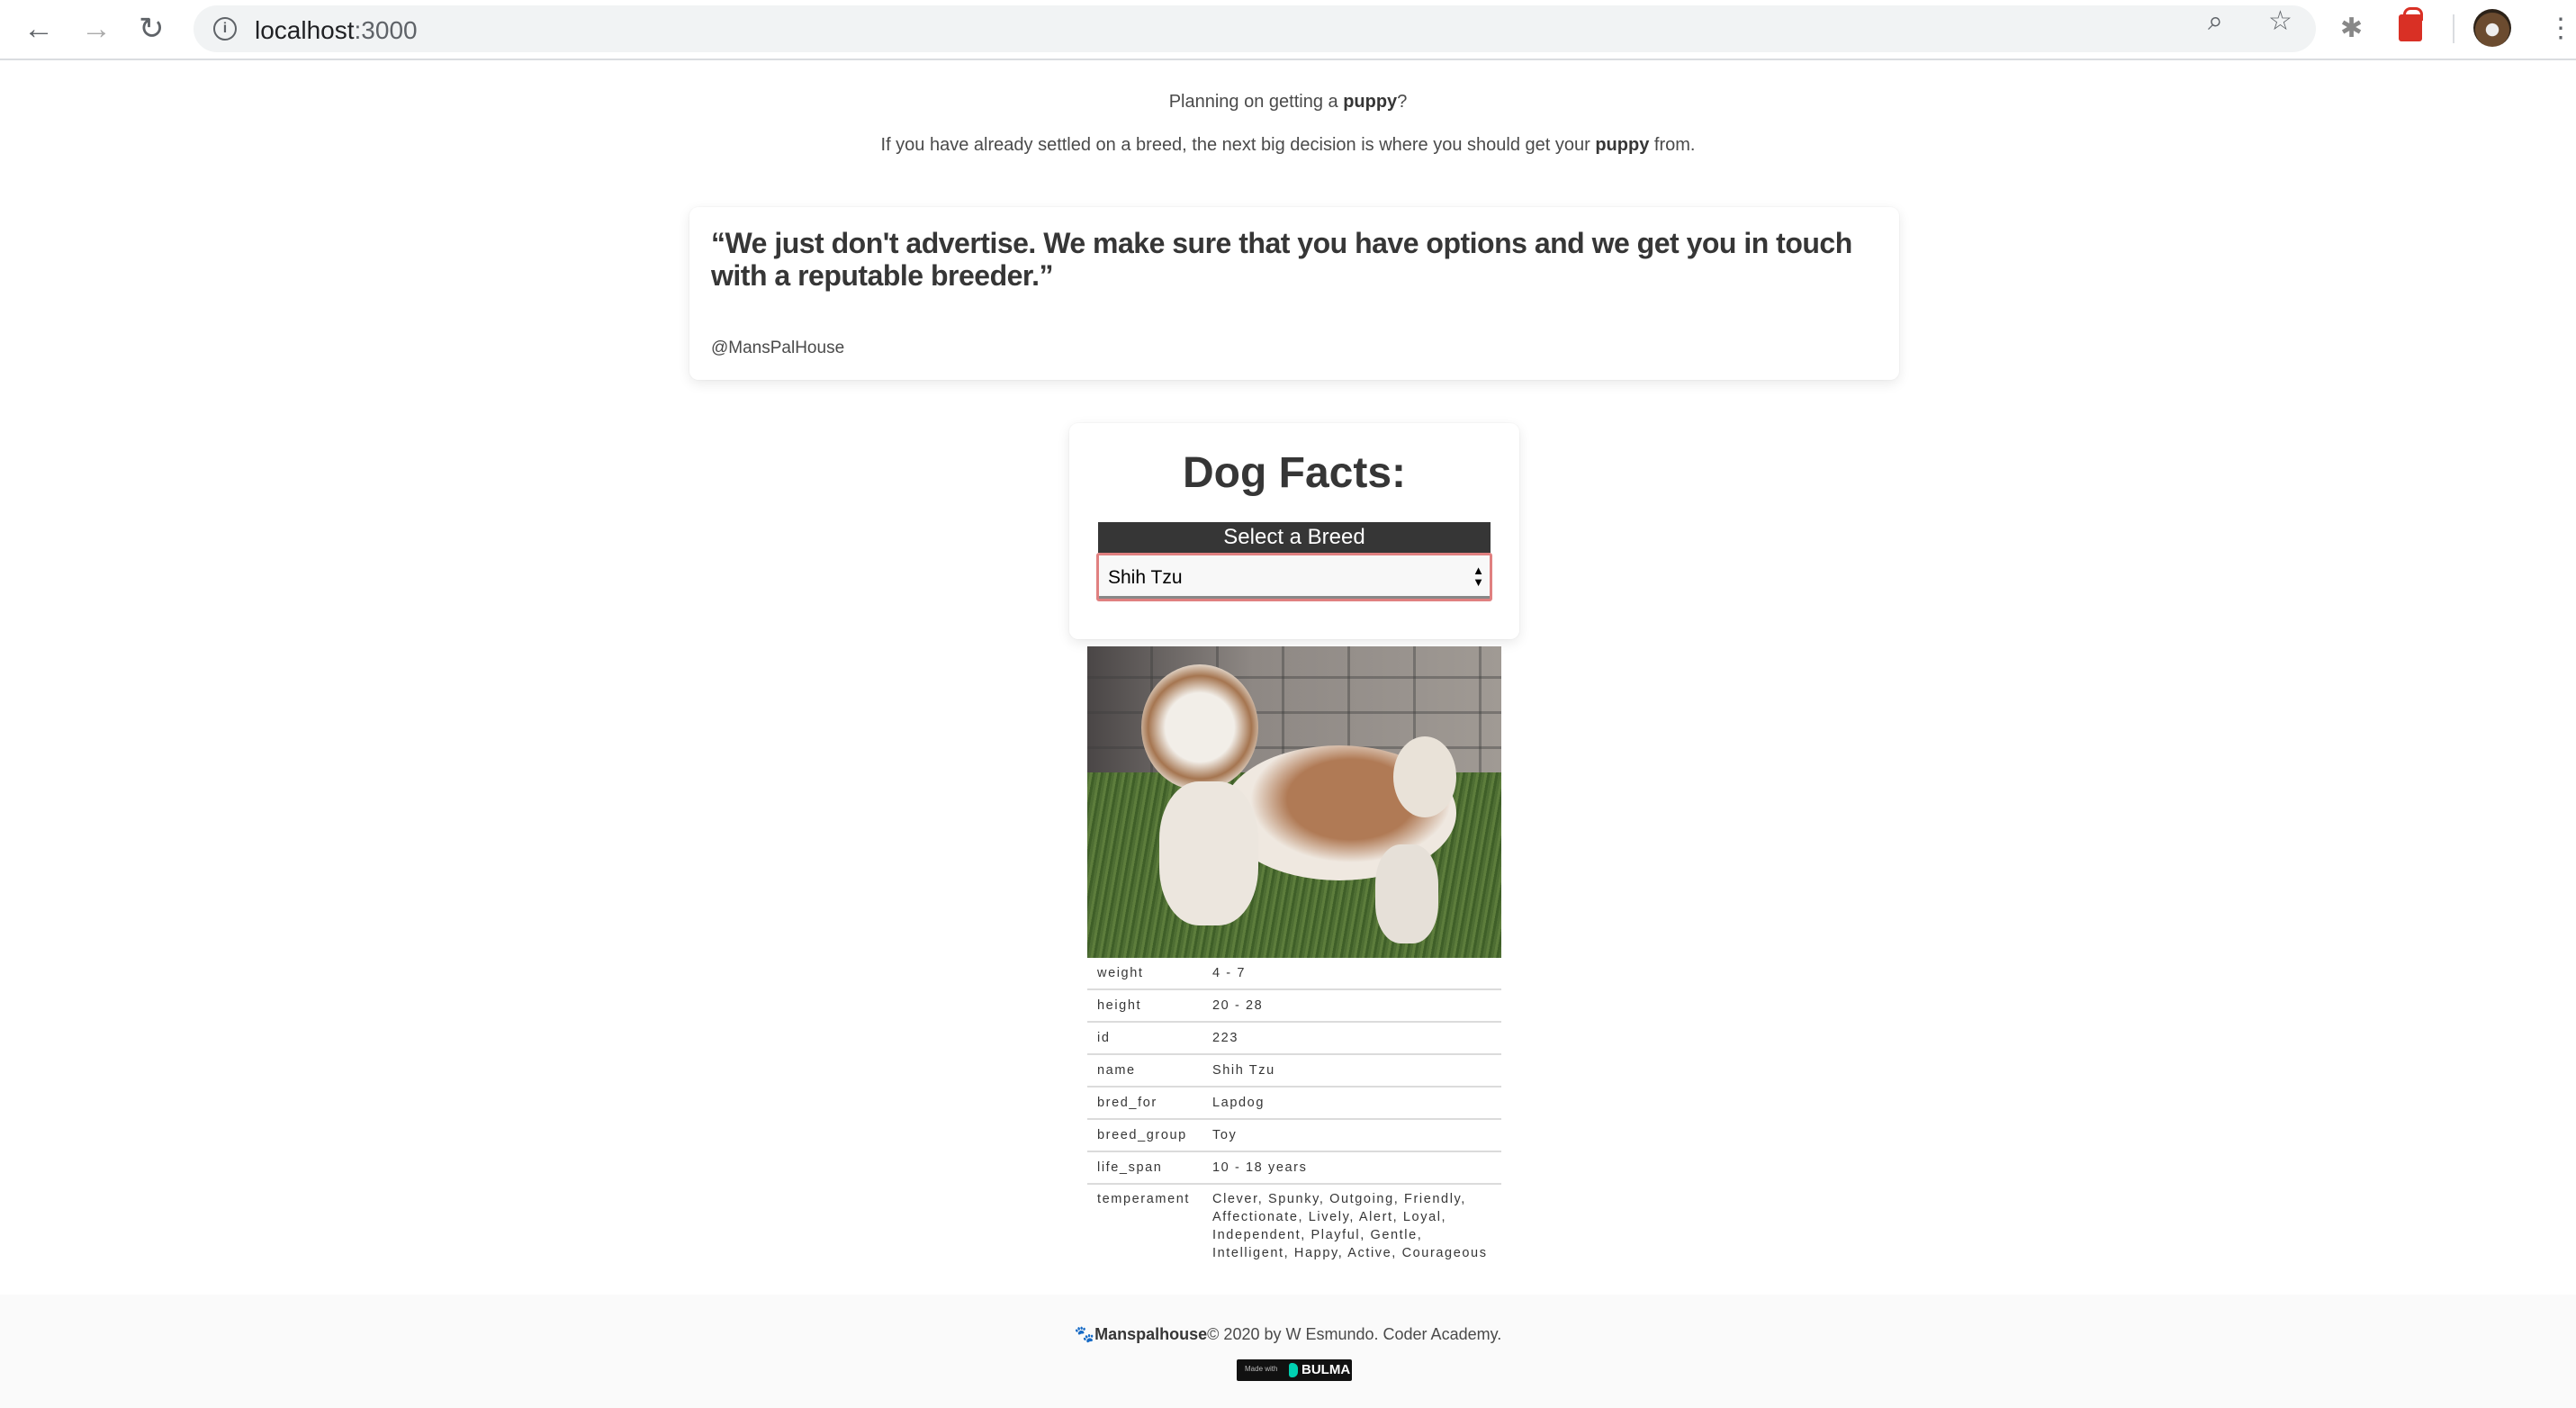 This screenshot has width=2576, height=1408. What do you see at coordinates (2411, 24) in the screenshot?
I see `lock-extension-icon` at bounding box center [2411, 24].